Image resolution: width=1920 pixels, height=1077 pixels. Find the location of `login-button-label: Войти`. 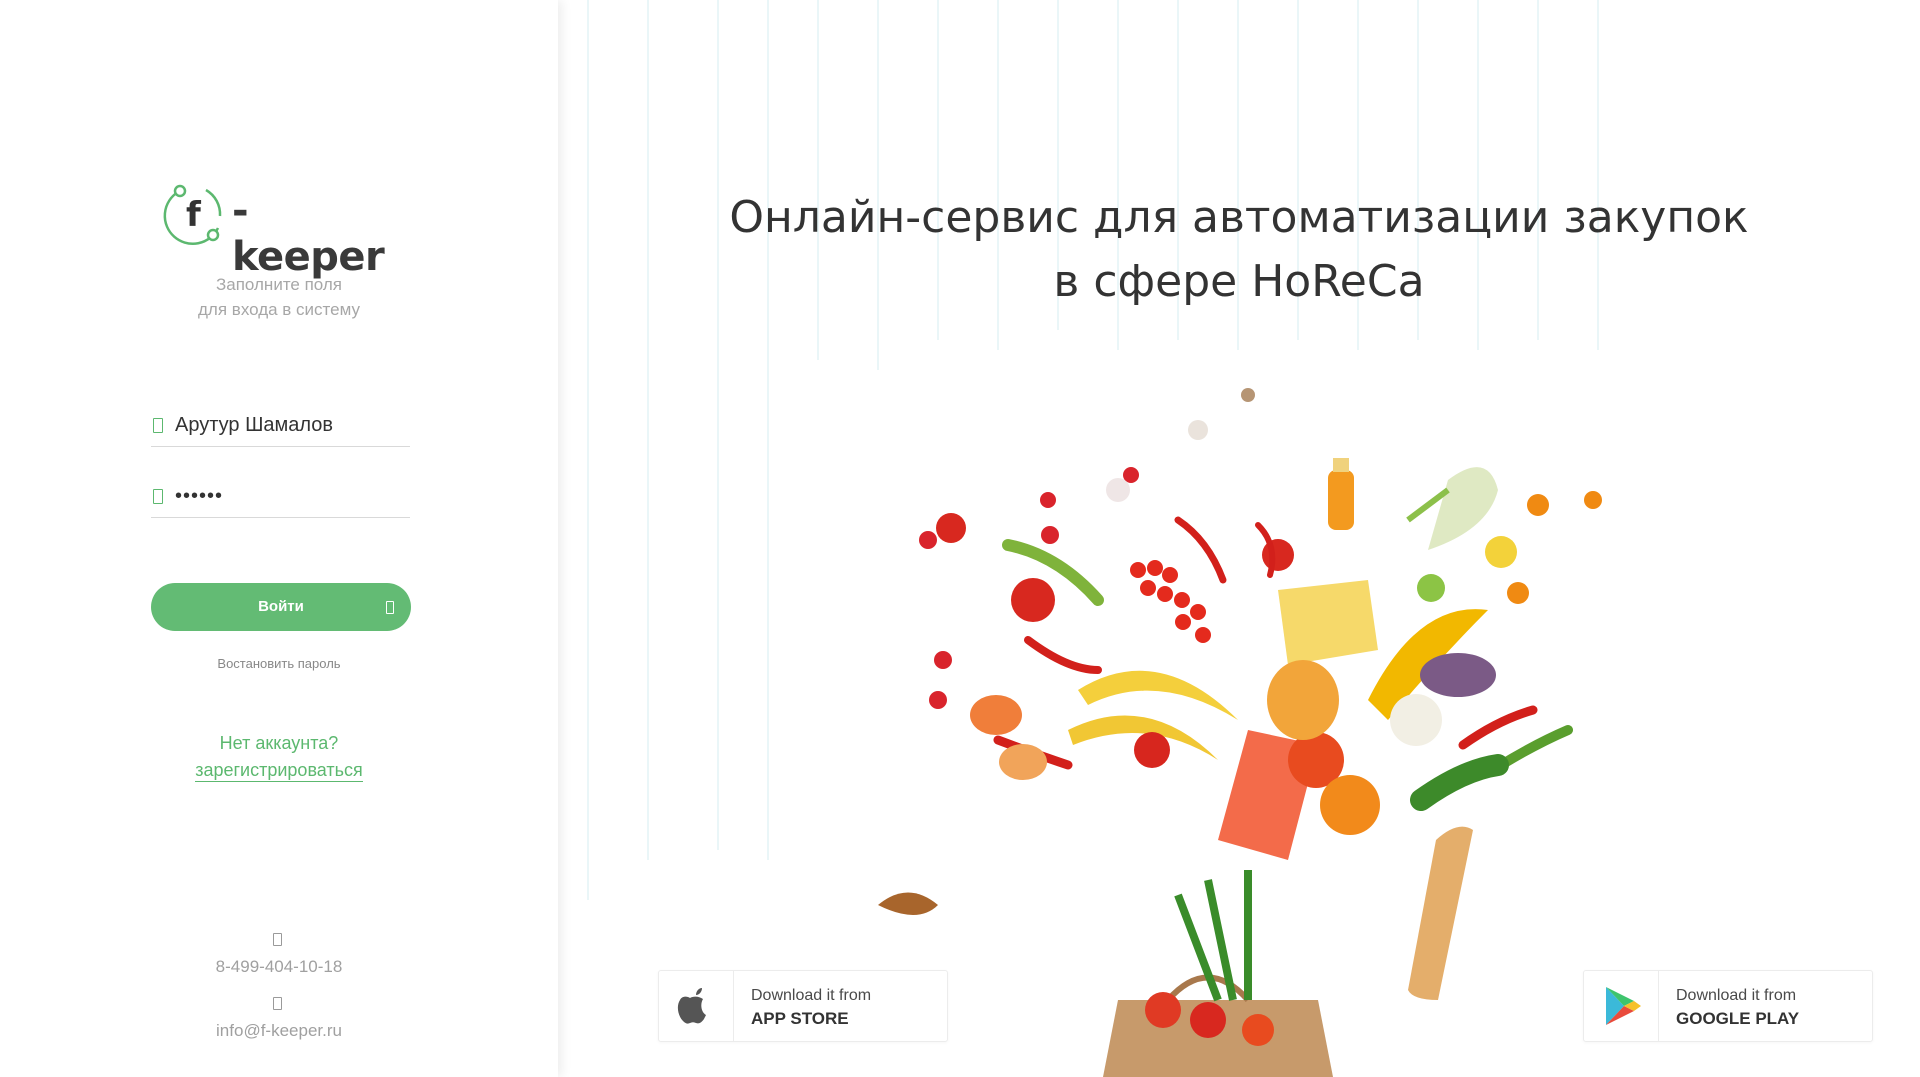

login-button-label: Войти is located at coordinates (281, 606).